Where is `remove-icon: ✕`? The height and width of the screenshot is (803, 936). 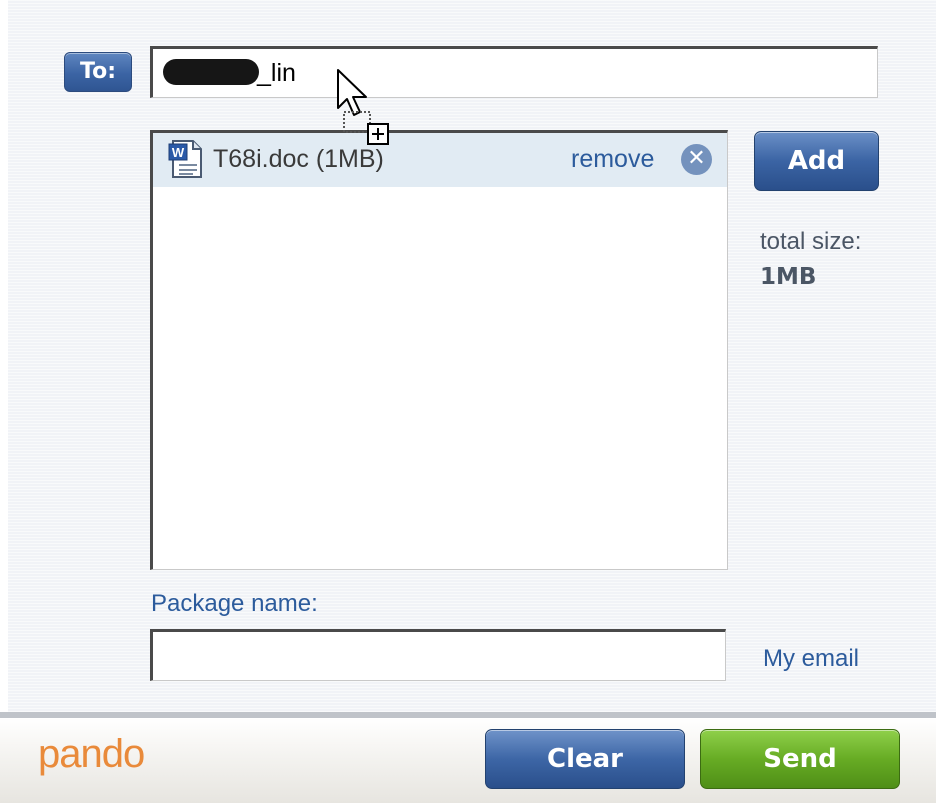
remove-icon: ✕ is located at coordinates (696, 159).